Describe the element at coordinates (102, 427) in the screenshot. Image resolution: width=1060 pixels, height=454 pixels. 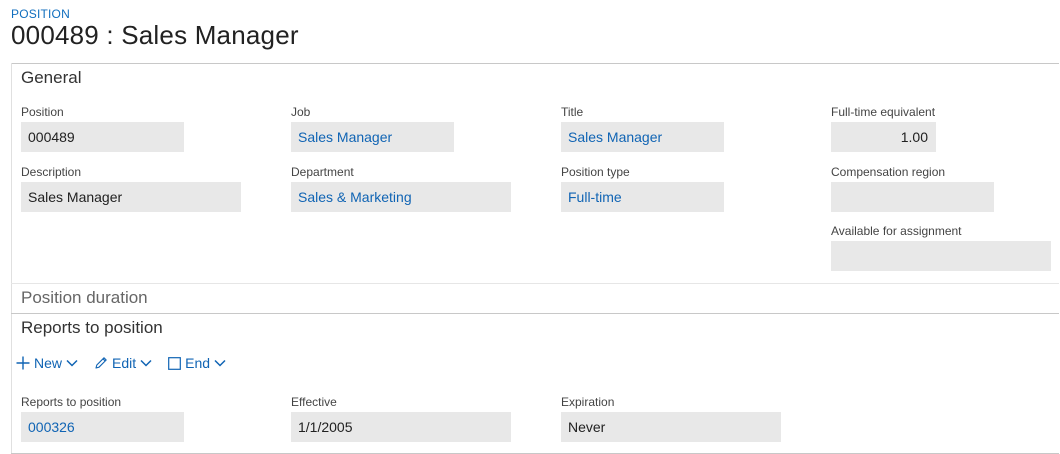
I see `reports-to-position-link: 000326` at that location.